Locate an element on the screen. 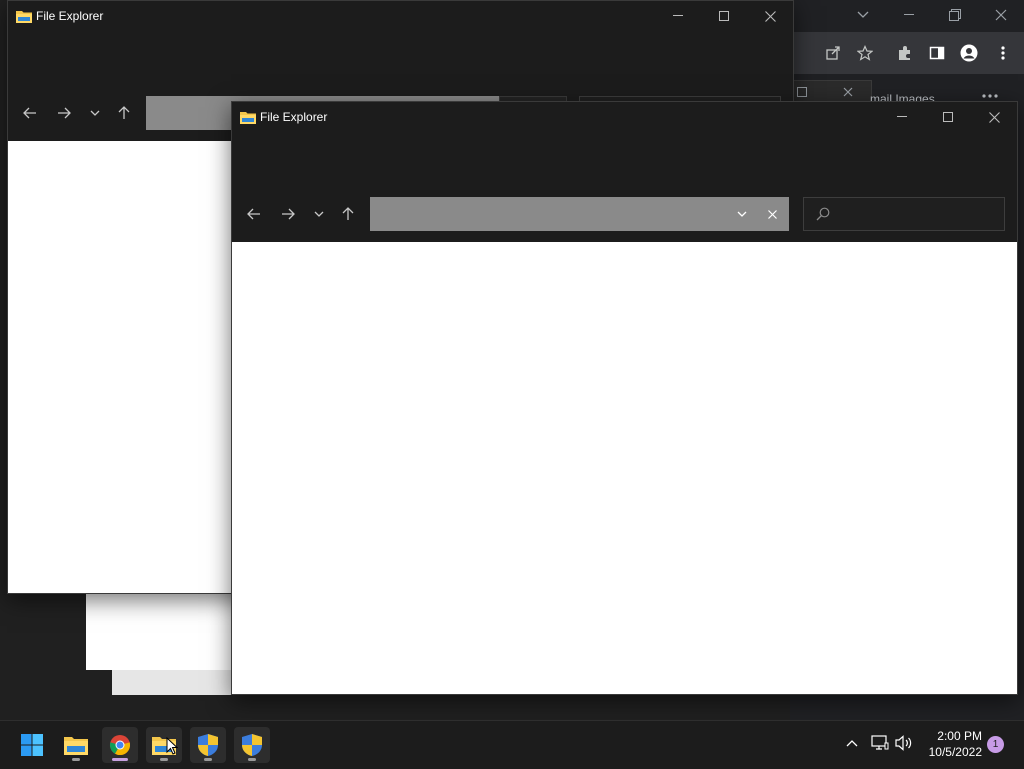 This screenshot has width=1024, height=769. share-button is located at coordinates (833, 53).